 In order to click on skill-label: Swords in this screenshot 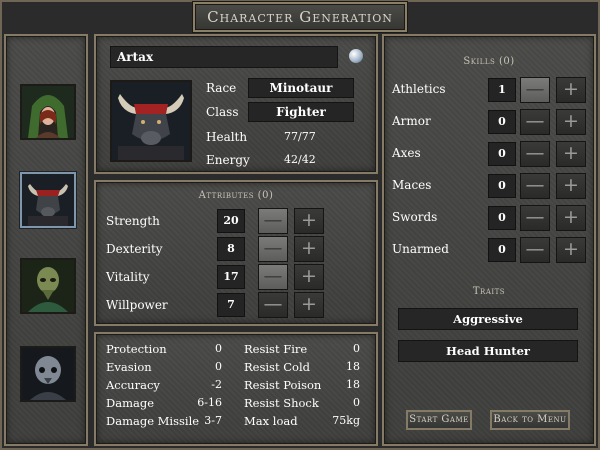, I will do `click(415, 217)`.